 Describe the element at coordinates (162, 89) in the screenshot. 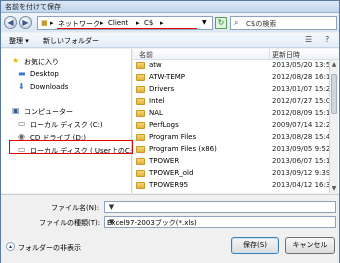

I see `file-name: Drivers` at that location.